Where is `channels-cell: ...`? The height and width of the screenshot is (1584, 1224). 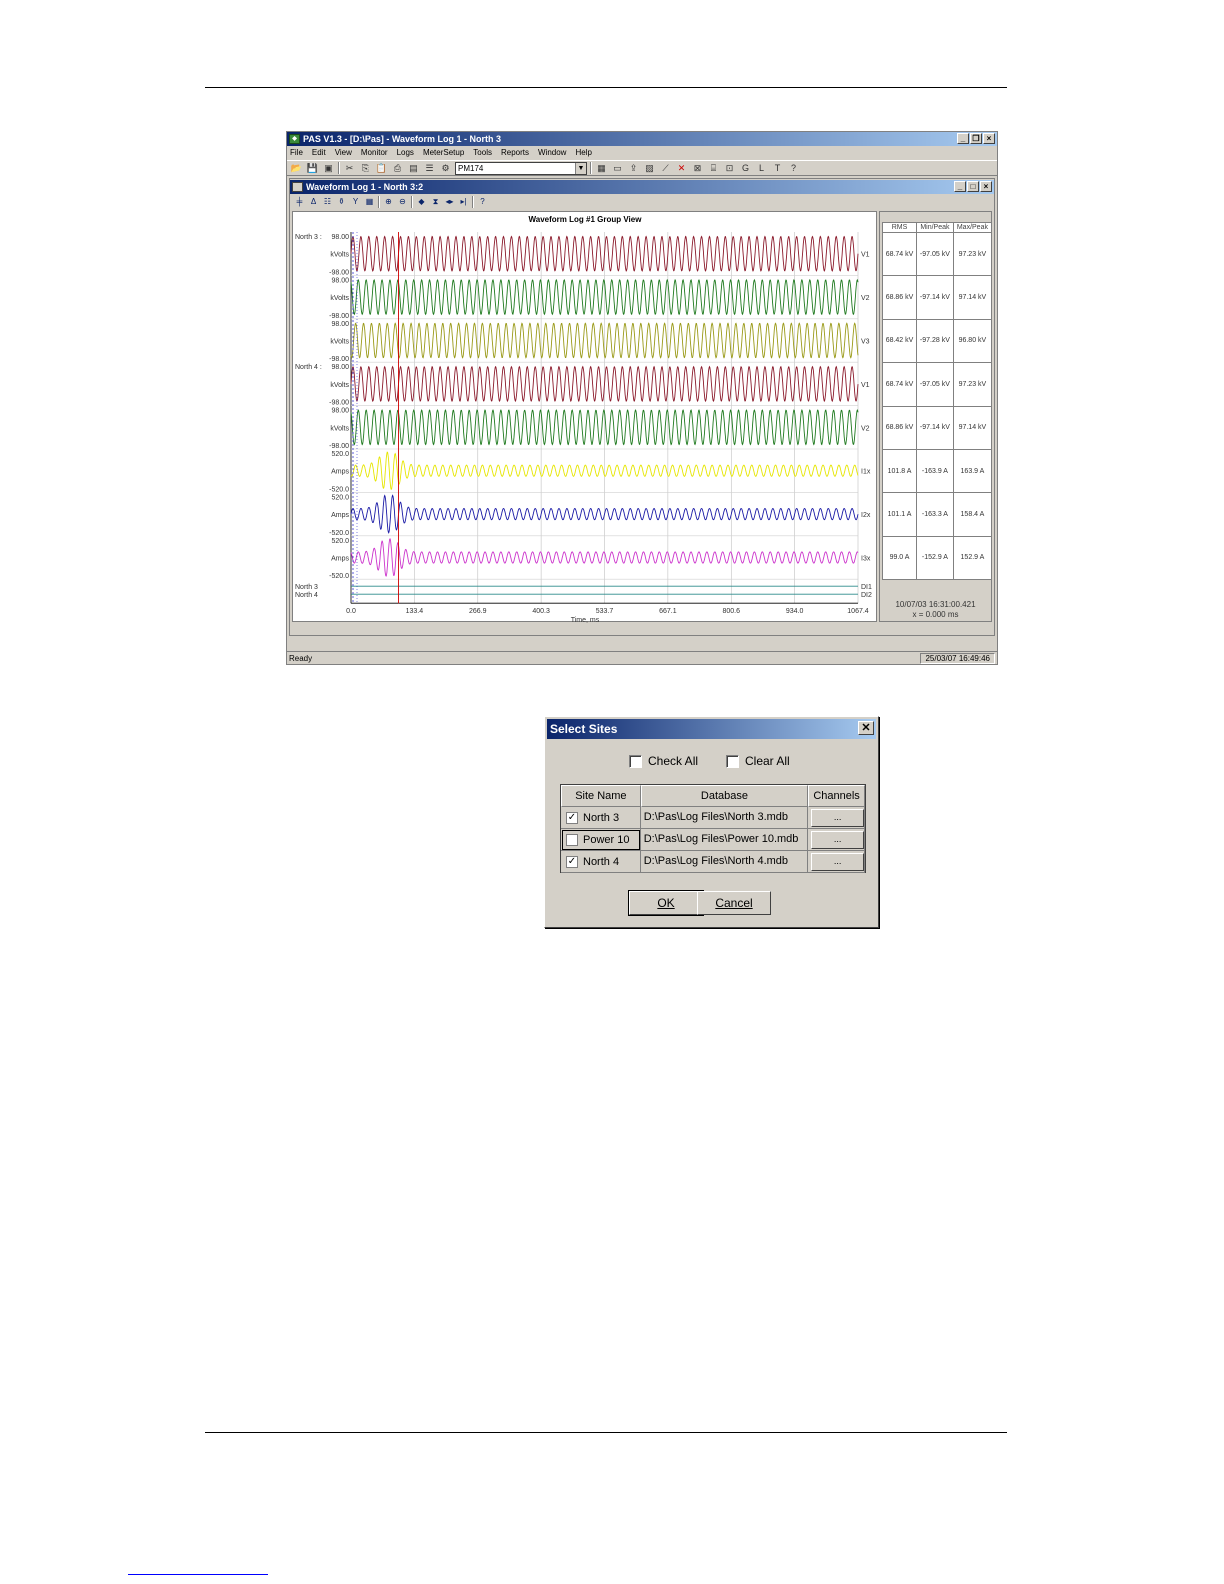
channels-cell: ... is located at coordinates (836, 818).